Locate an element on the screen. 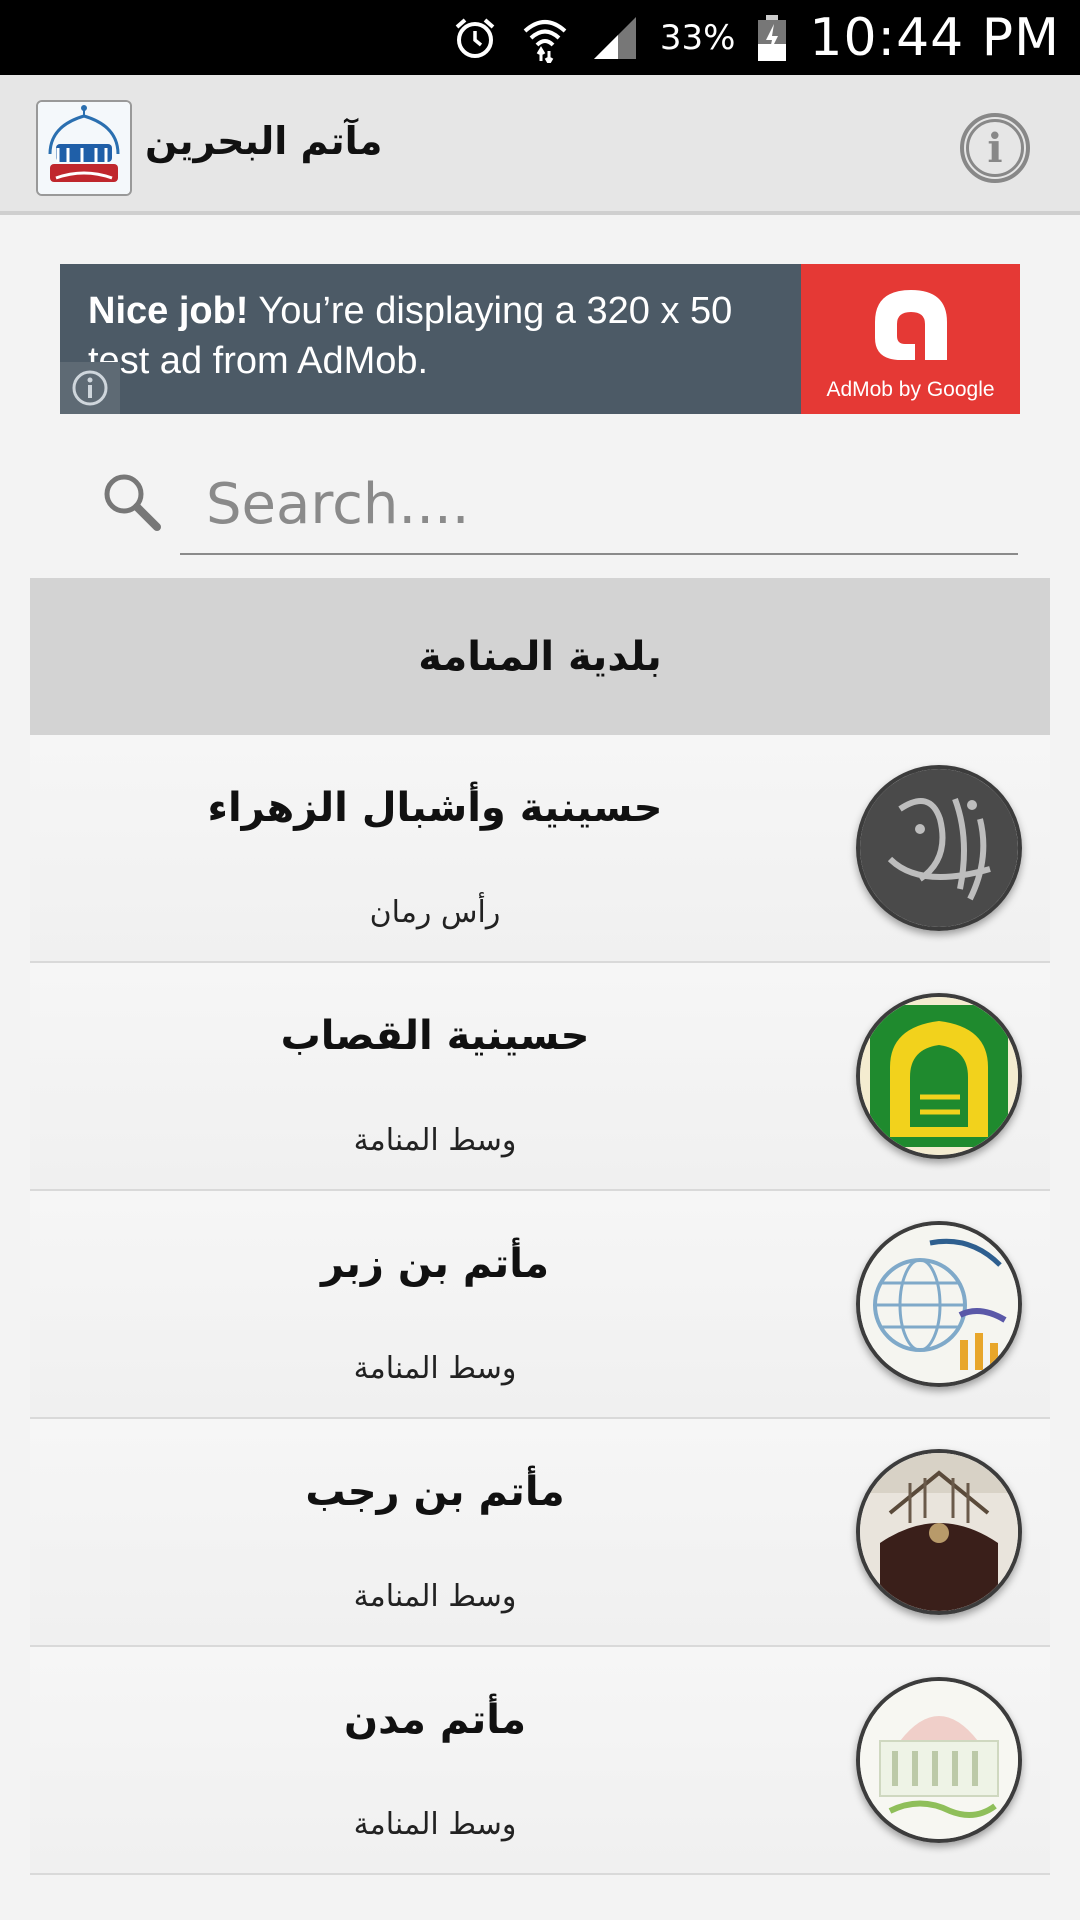  item-title: مأتم بن زبر is located at coordinates (435, 1264).